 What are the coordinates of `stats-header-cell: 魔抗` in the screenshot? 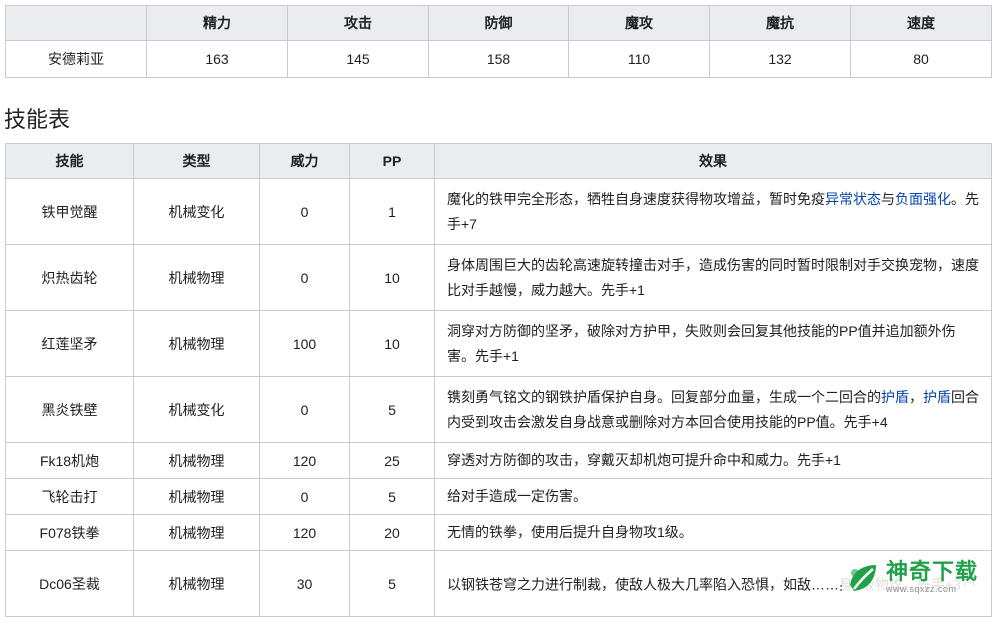 It's located at (780, 23).